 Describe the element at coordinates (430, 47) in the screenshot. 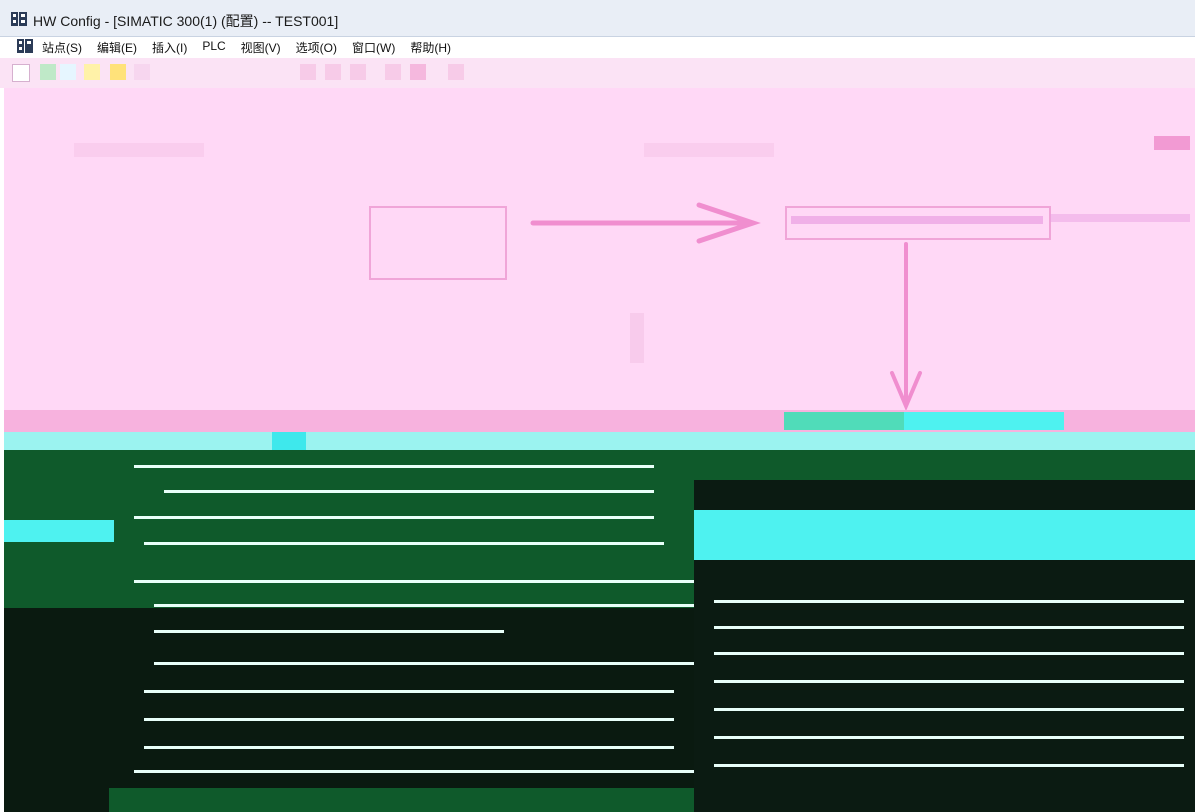

I see `menu-help: 帮助(H)` at that location.